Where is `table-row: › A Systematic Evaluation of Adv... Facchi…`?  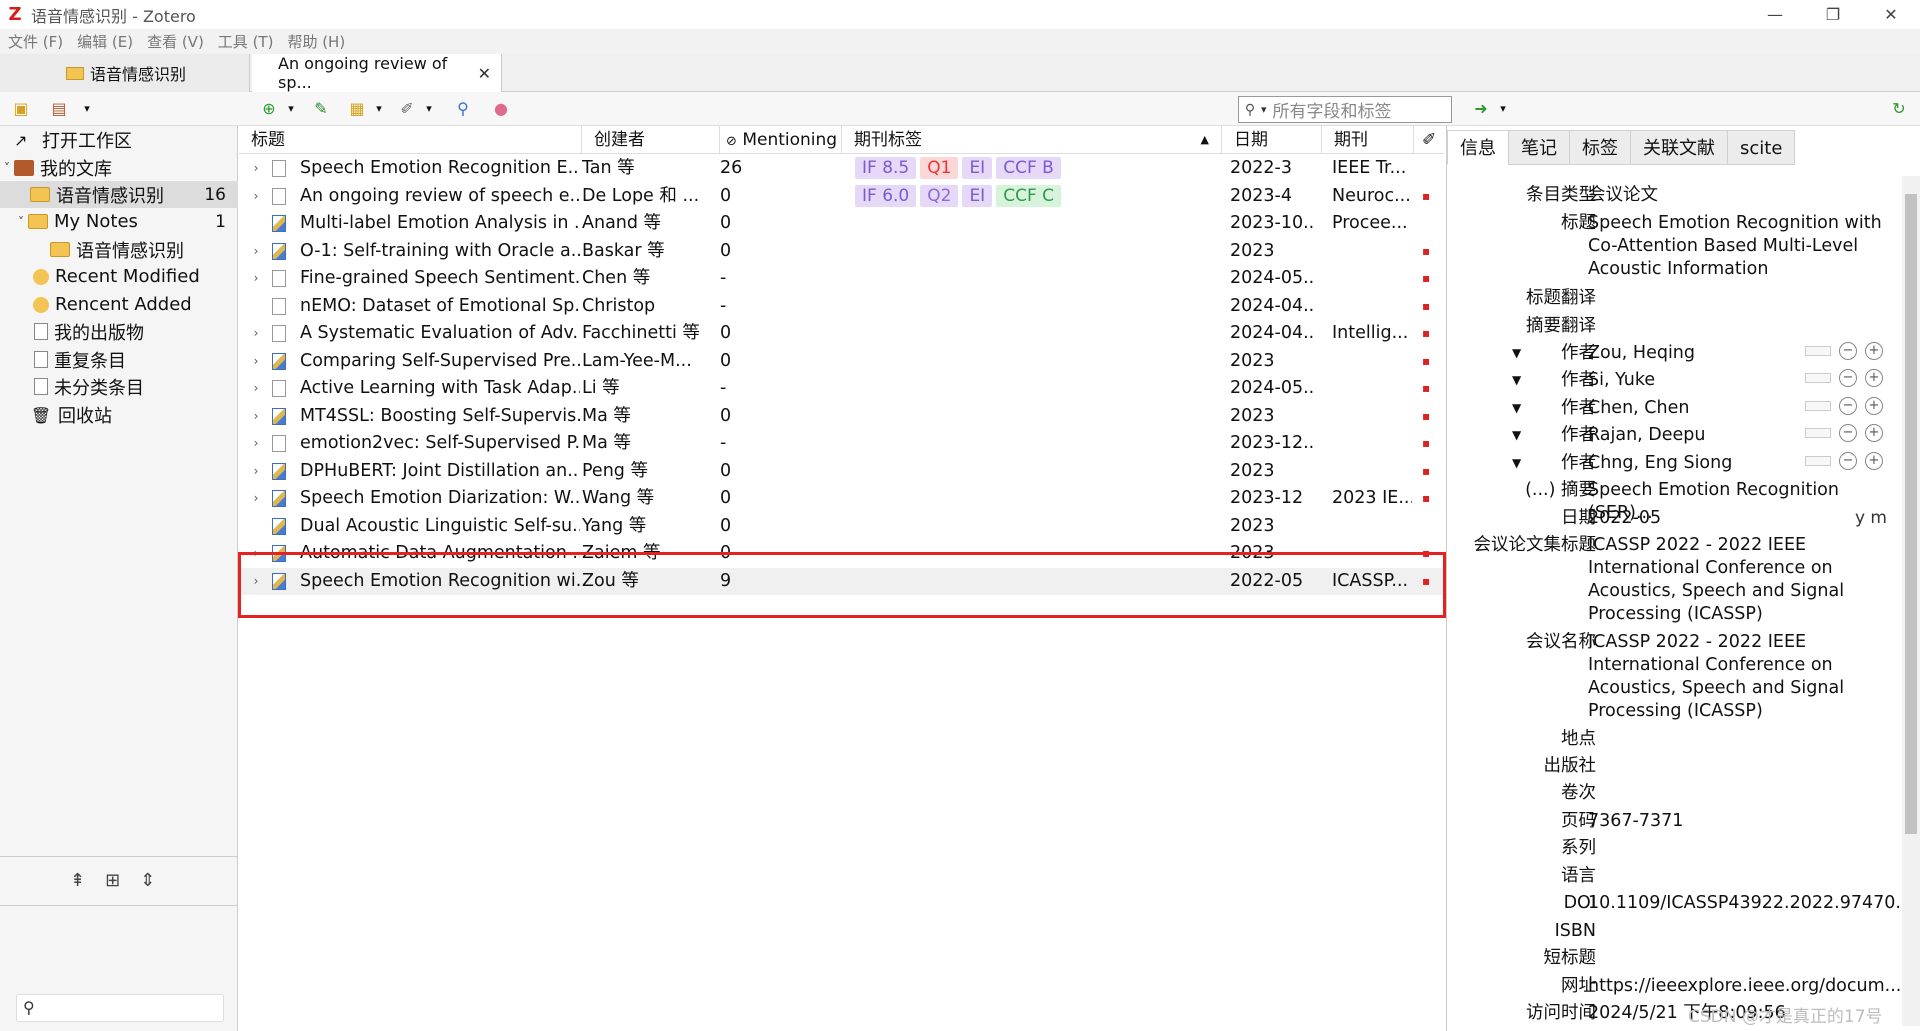
table-row: › A Systematic Evaluation of Adv... Facchi… is located at coordinates (841, 333).